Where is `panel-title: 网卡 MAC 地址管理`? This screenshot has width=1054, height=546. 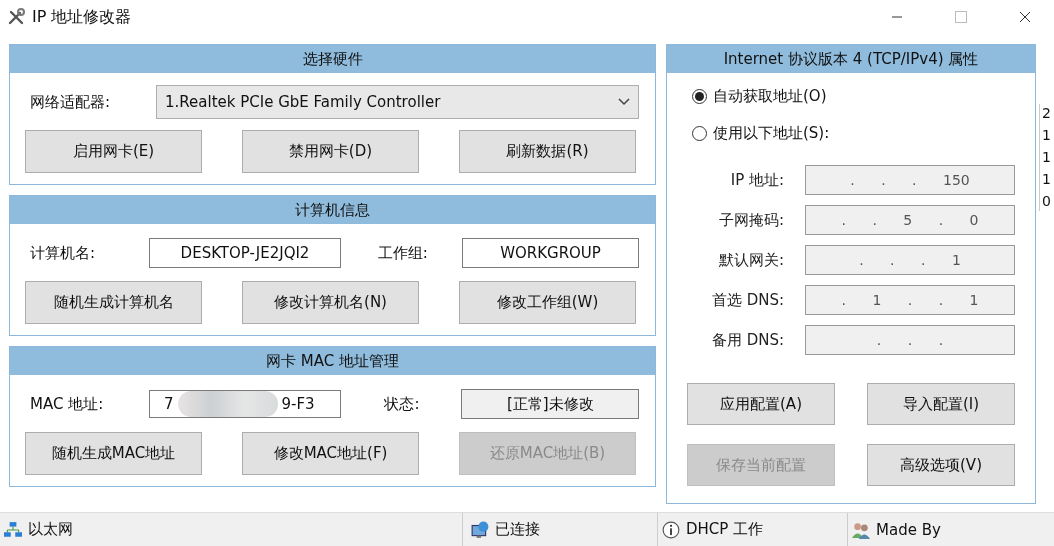 panel-title: 网卡 MAC 地址管理 is located at coordinates (332, 361).